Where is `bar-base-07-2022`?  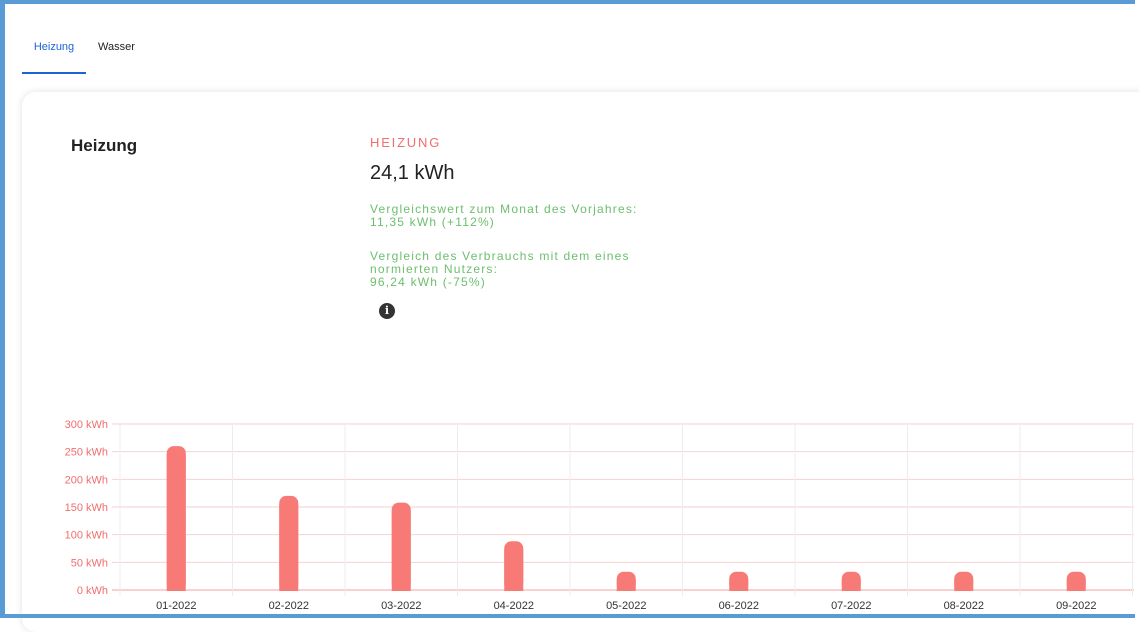
bar-base-07-2022 is located at coordinates (851, 585).